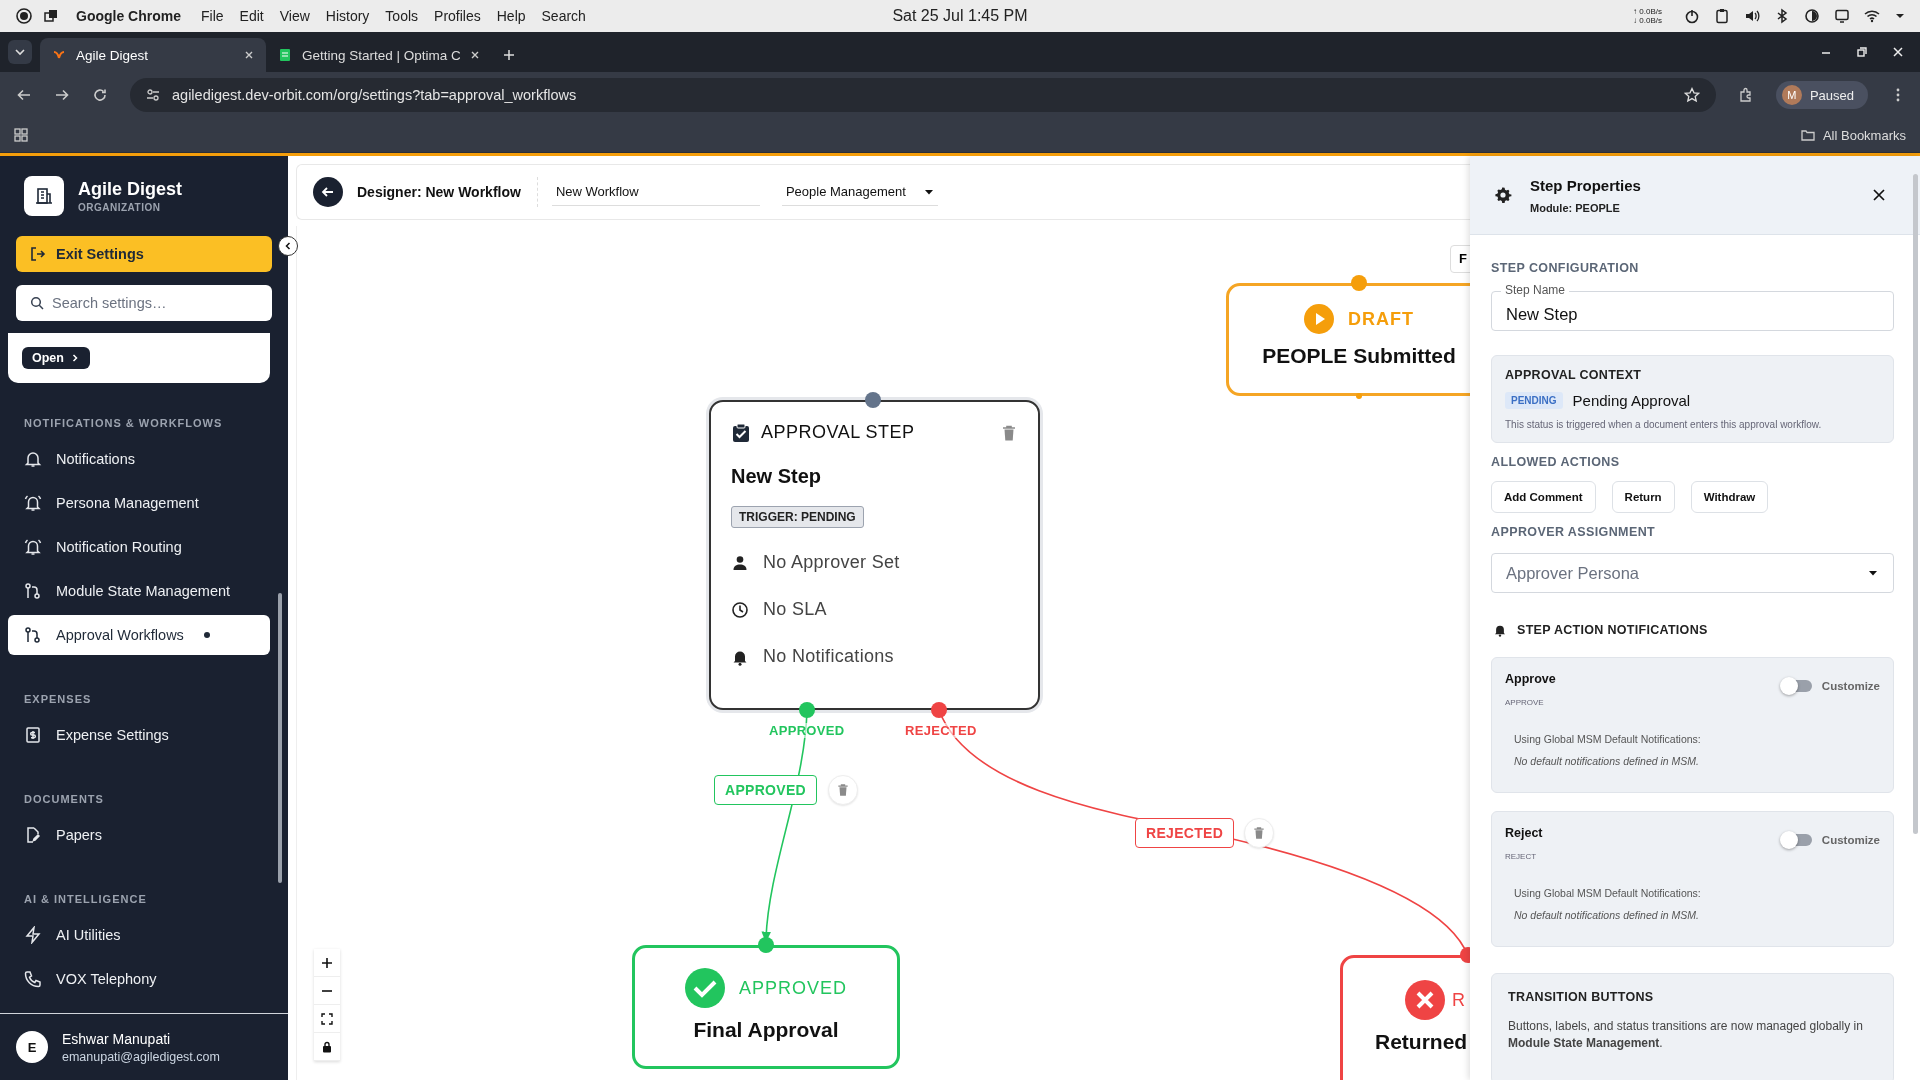 This screenshot has height=1080, width=1920. Describe the element at coordinates (139, 835) in the screenshot. I see `sidebar-item: Papers` at that location.